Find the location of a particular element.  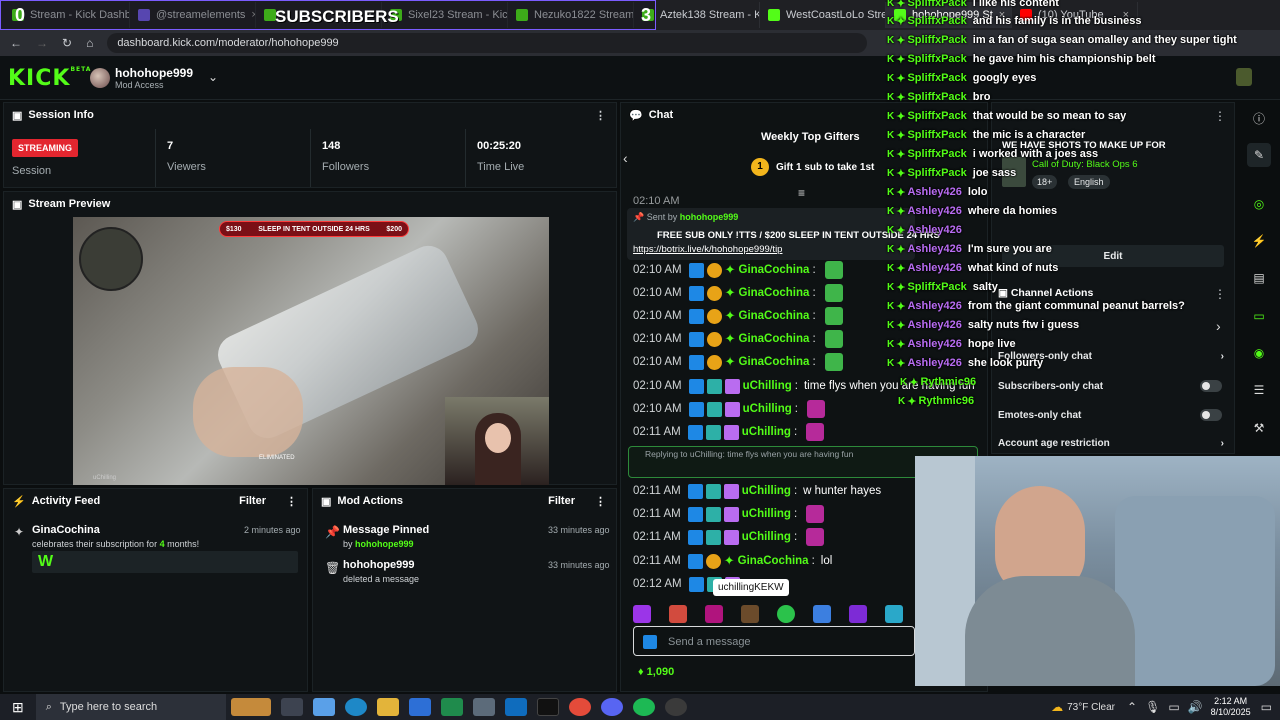

notifications-icon: ▭ is located at coordinates (1266, 707).